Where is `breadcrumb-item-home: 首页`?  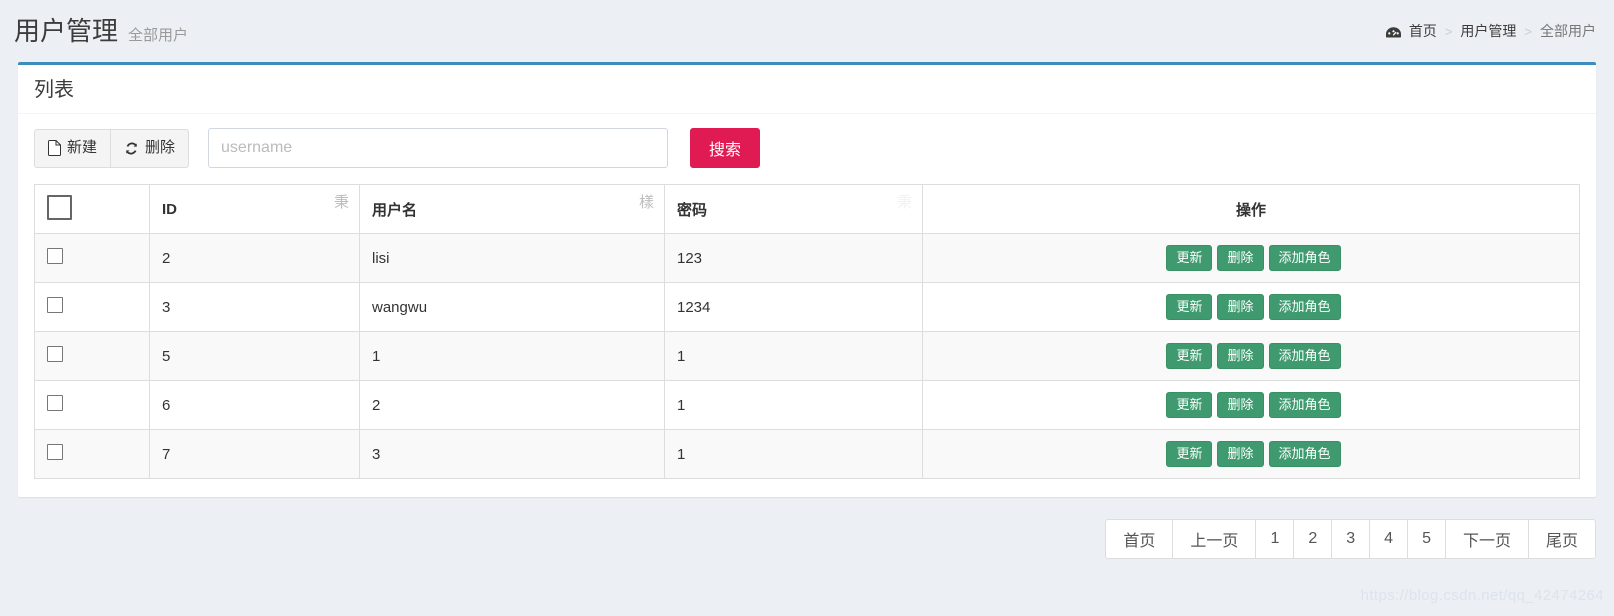
breadcrumb-item-home: 首页 is located at coordinates (1423, 31).